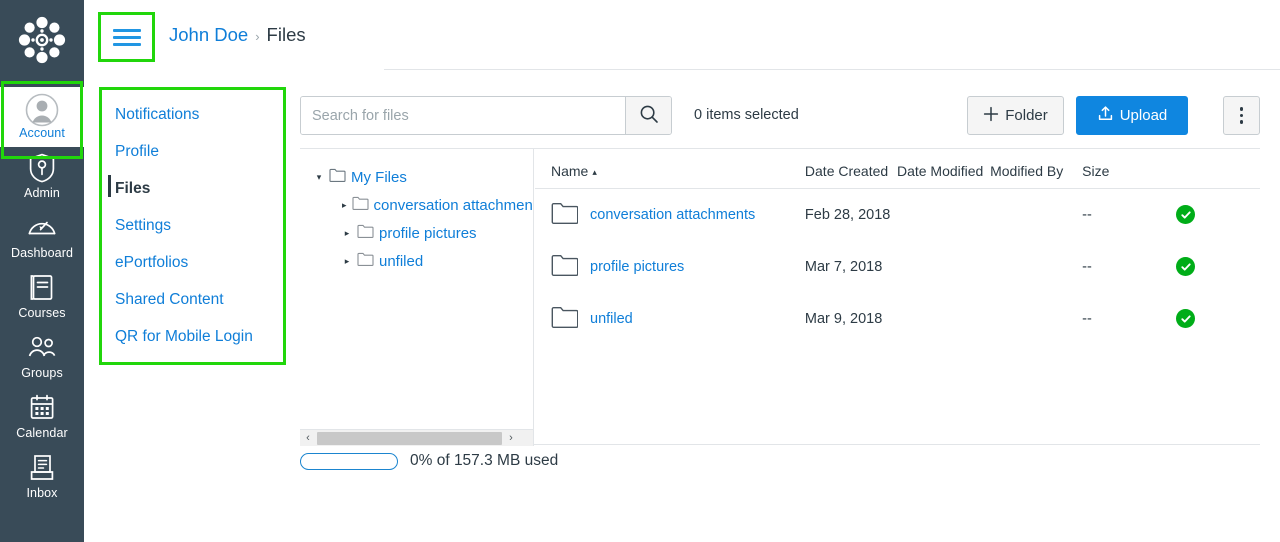  Describe the element at coordinates (193, 336) in the screenshot. I see `section-nav-item-qr-mobile-login: QR for Mobile Login` at that location.